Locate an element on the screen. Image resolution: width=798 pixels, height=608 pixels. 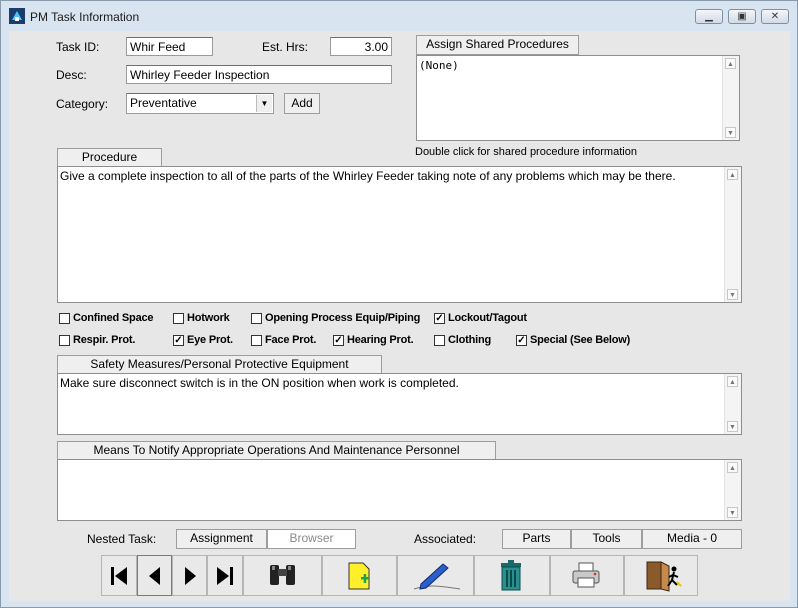
printer-icon is located at coordinates (586, 575).